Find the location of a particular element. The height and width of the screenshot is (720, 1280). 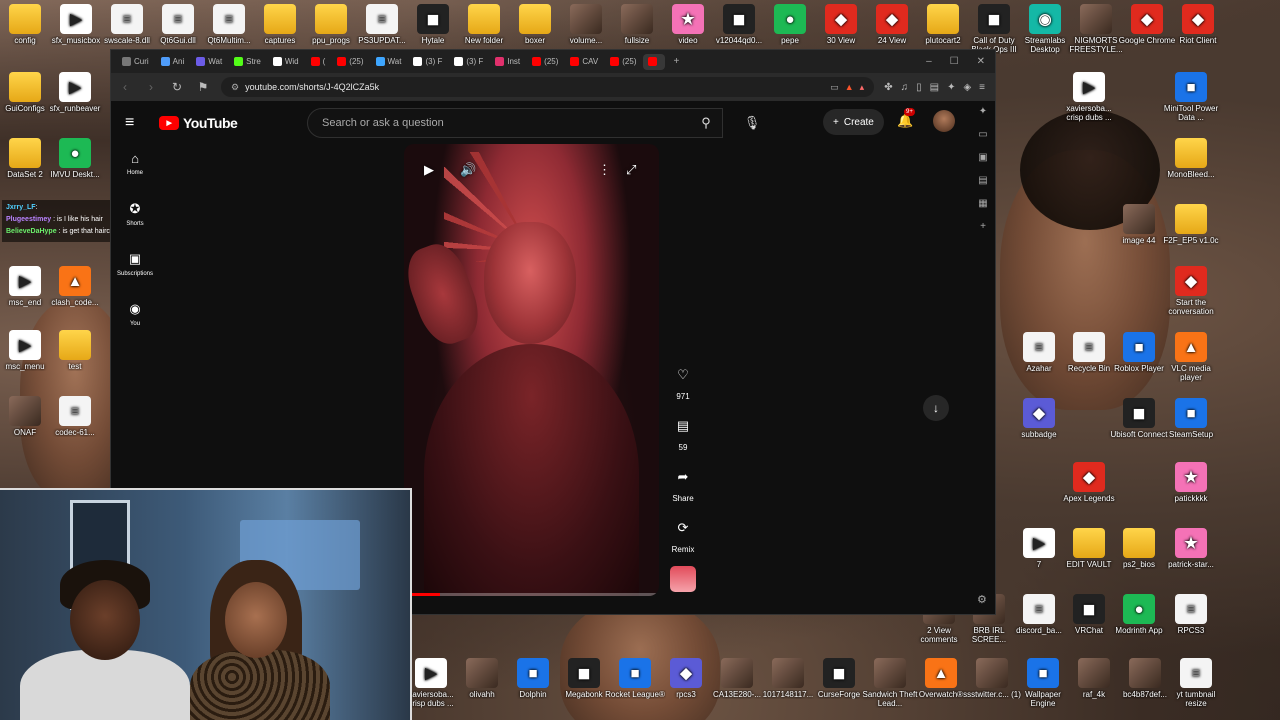

youtube-logo: ▶ YouTube is located at coordinates (198, 123).